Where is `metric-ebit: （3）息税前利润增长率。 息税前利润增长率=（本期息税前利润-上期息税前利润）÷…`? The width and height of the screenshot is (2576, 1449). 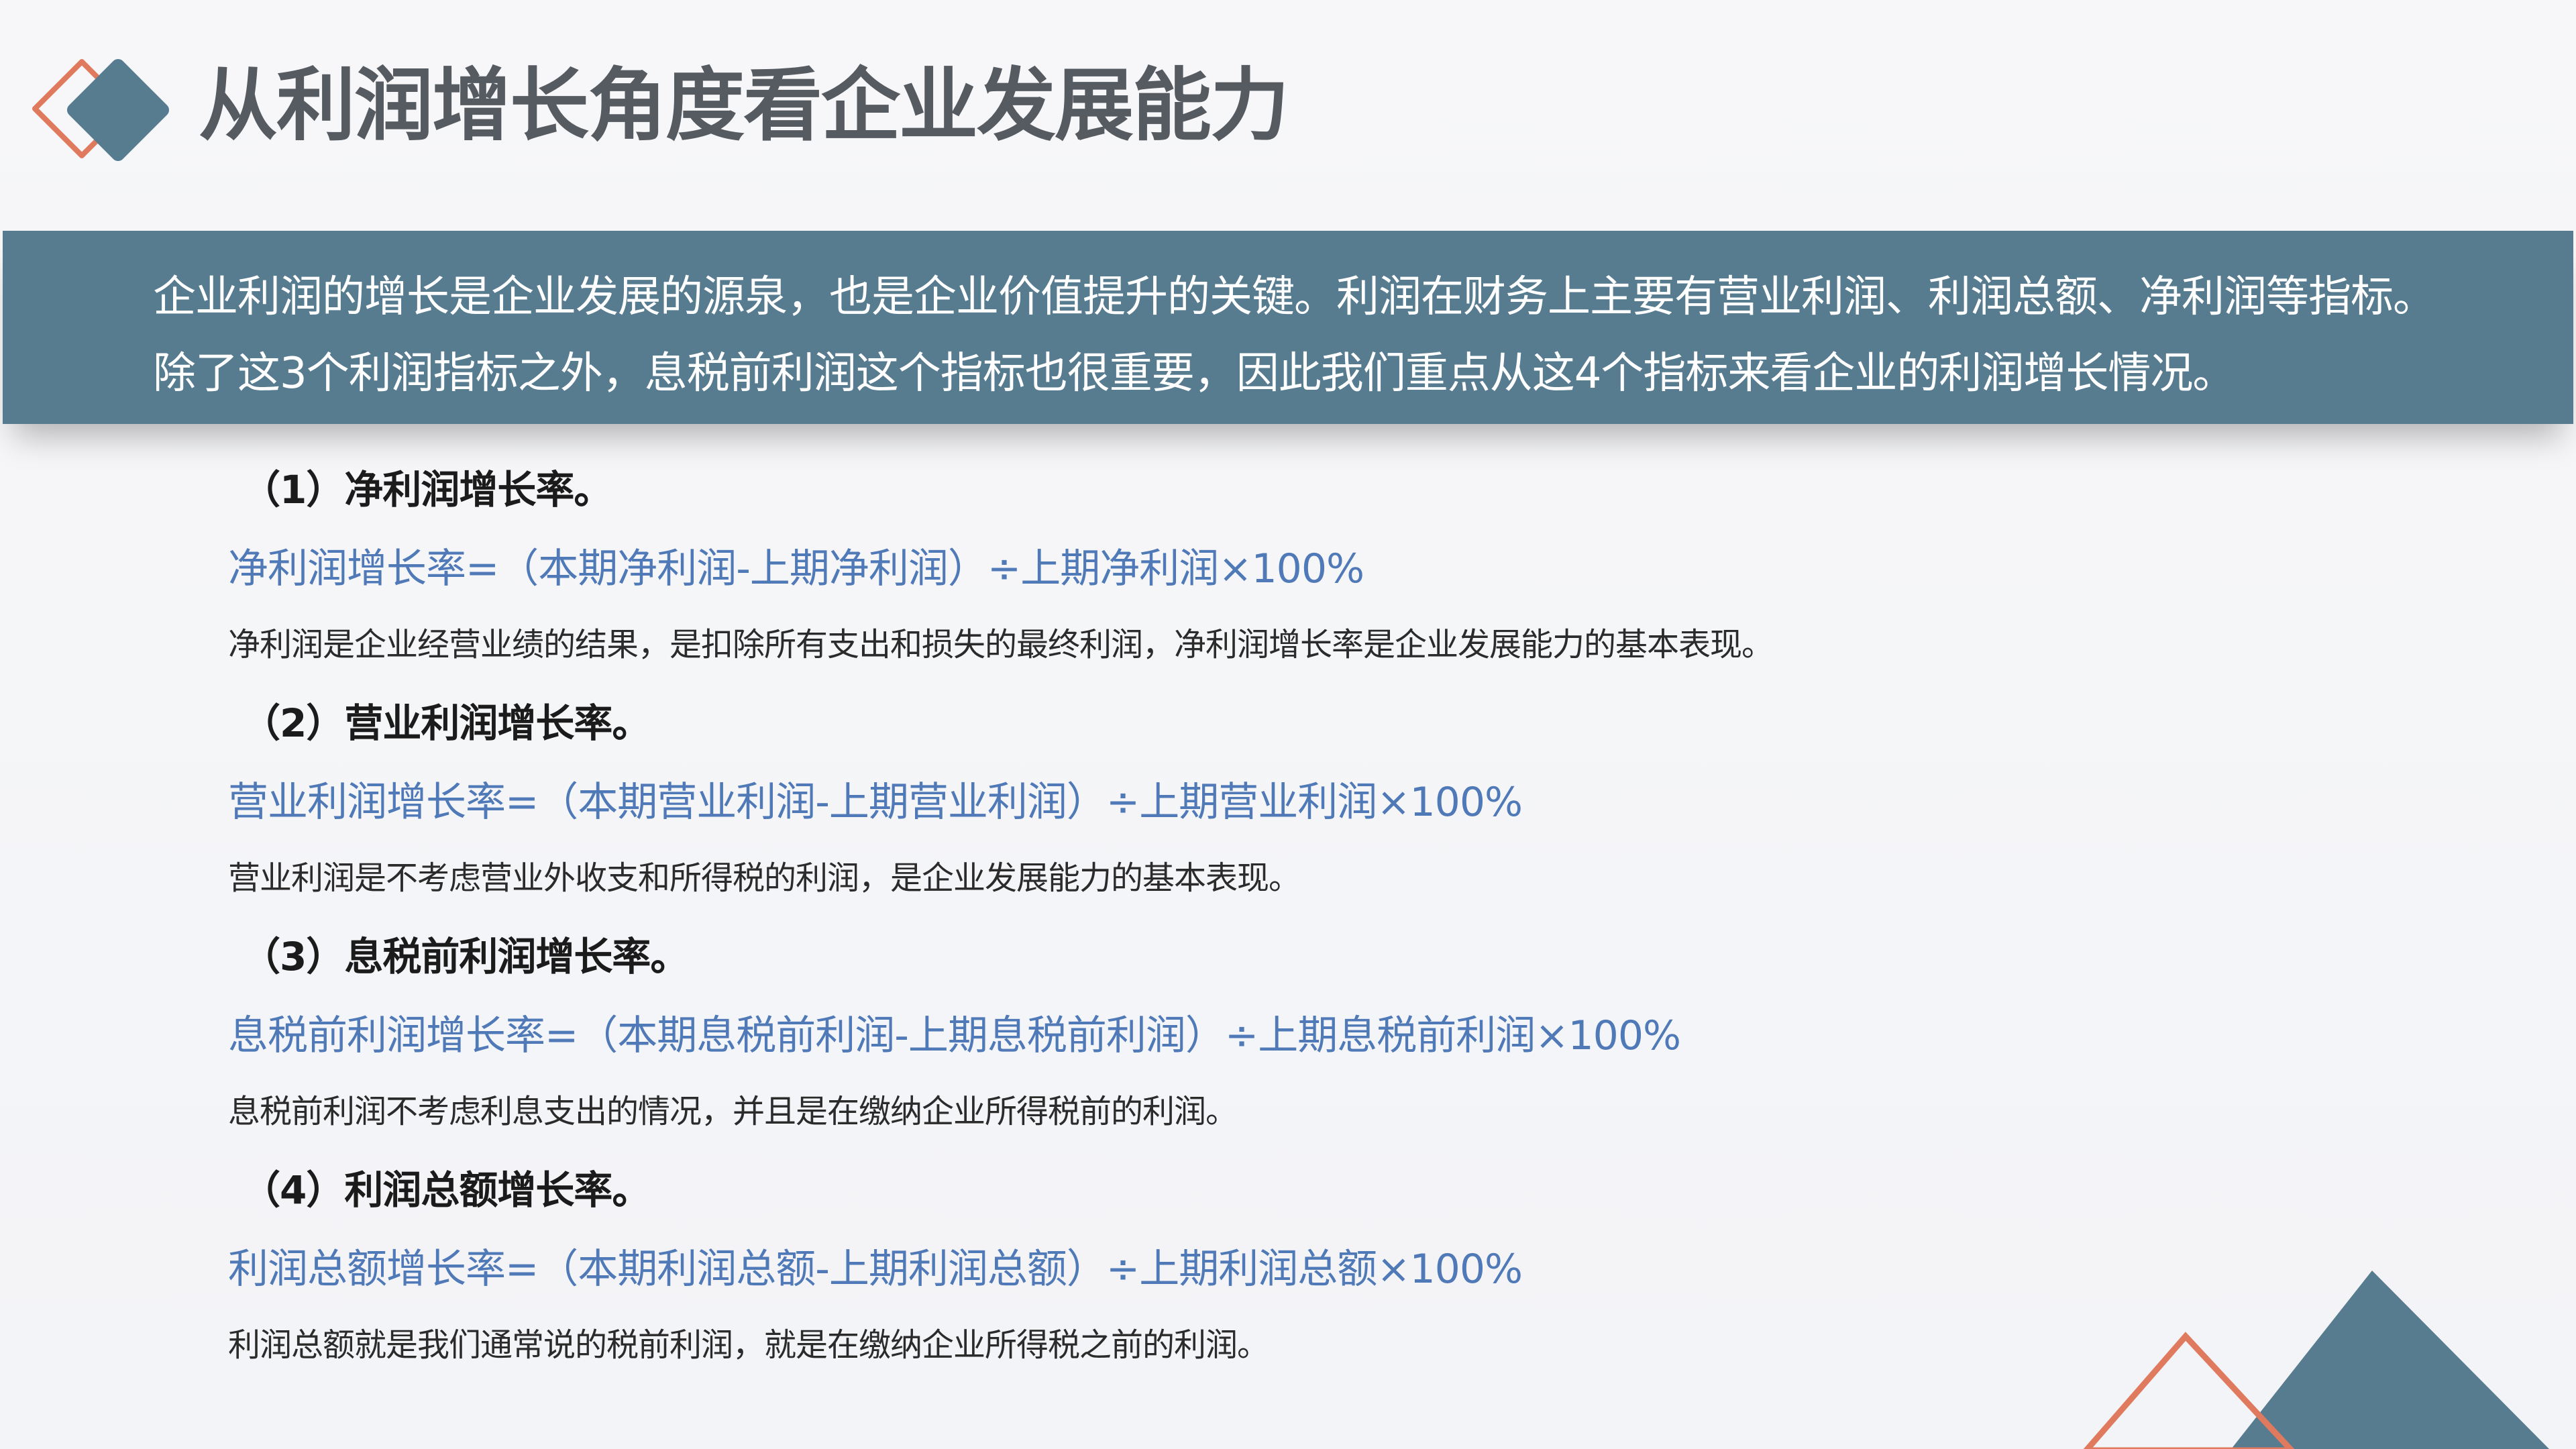
metric-ebit: （3）息税前利润增长率。 息税前利润增长率=（本期息税前利润-上期息税前利润）÷… is located at coordinates (1268, 1037).